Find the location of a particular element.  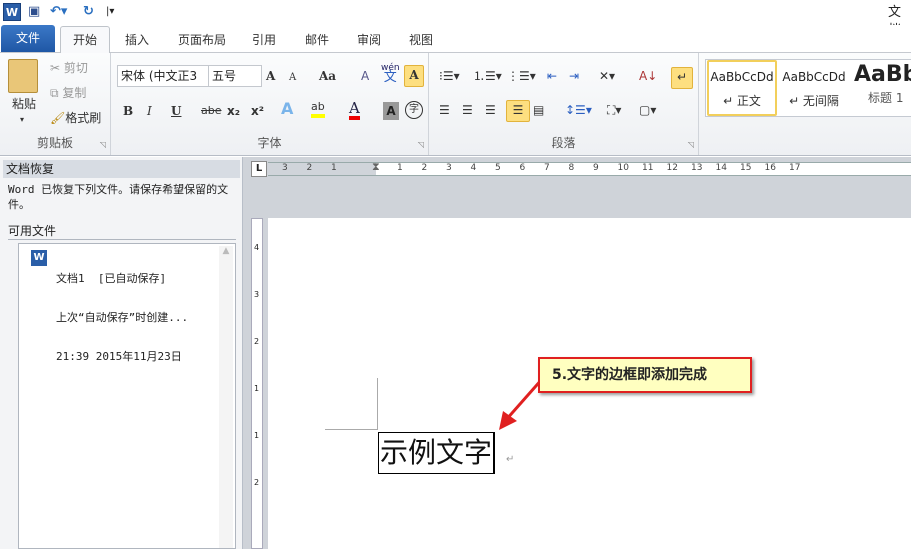

redo-icon: ↻ is located at coordinates (88, 12).